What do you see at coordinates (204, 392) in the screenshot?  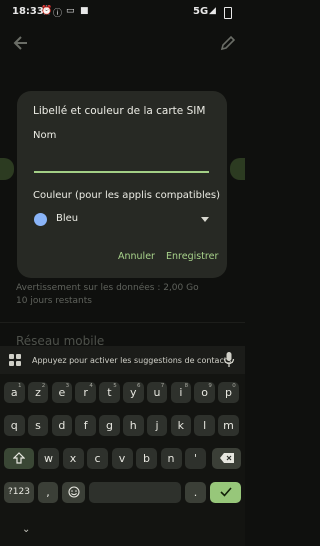 I see `key-o: o9` at bounding box center [204, 392].